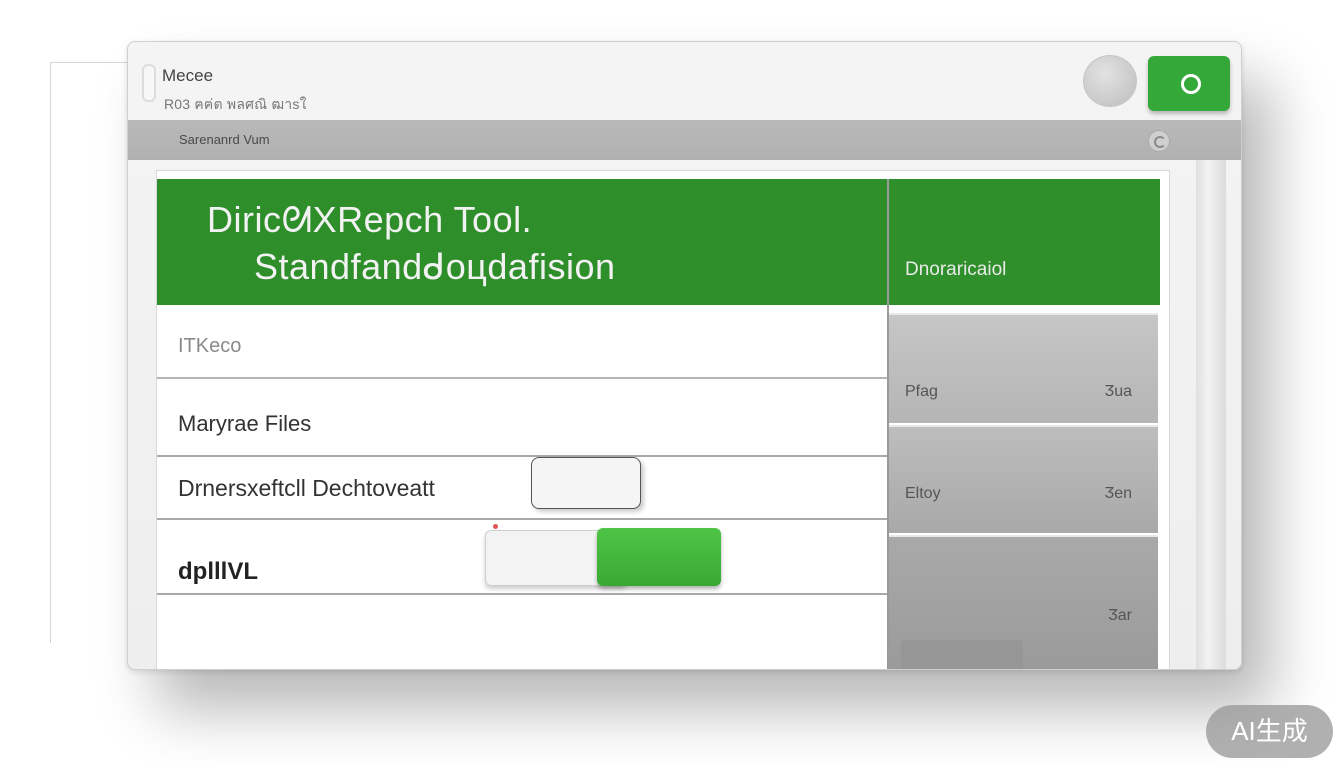 The width and height of the screenshot is (1344, 768). What do you see at coordinates (522, 632) in the screenshot?
I see `empty-row` at bounding box center [522, 632].